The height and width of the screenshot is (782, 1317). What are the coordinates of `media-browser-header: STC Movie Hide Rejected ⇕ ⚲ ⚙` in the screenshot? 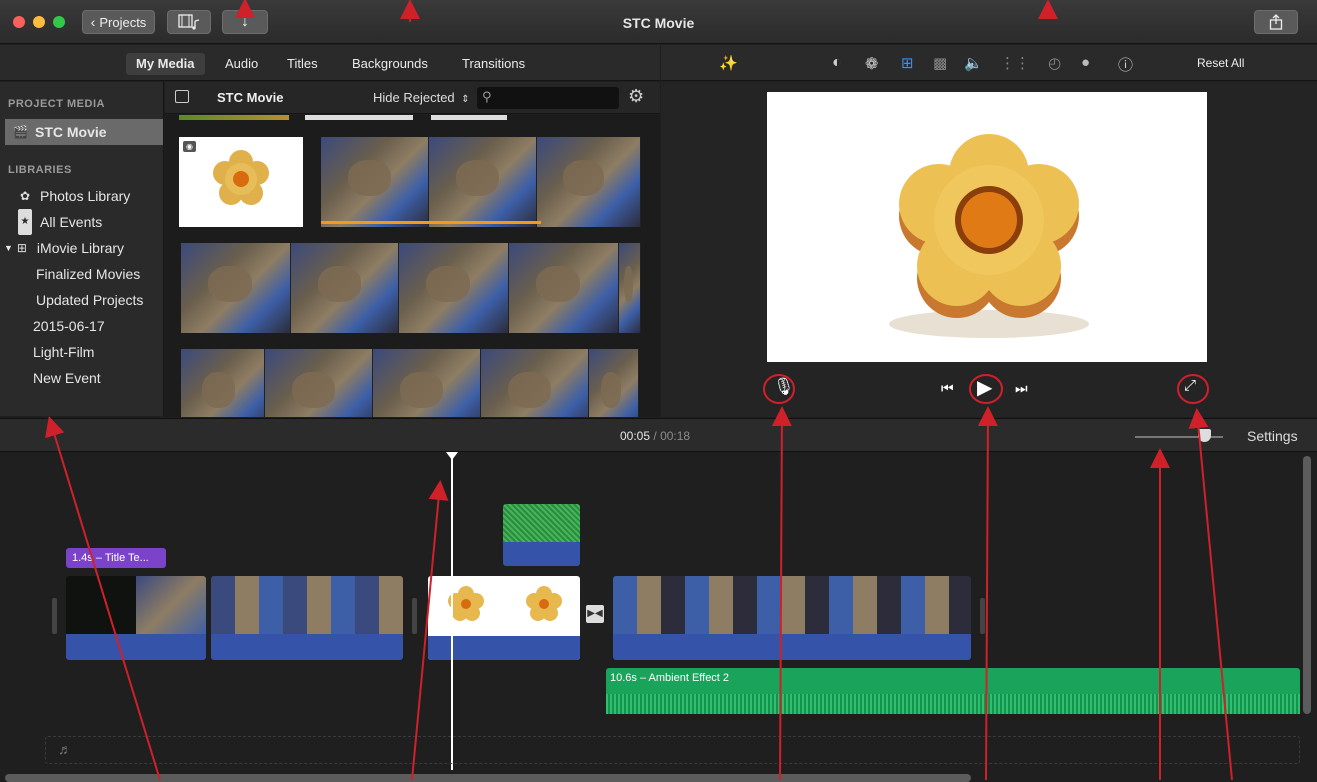 It's located at (412, 98).